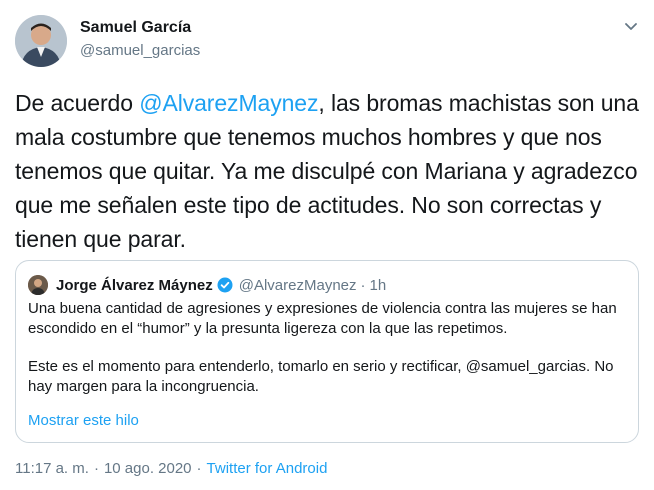 Image resolution: width=654 pixels, height=490 pixels. Describe the element at coordinates (631, 27) in the screenshot. I see `chevron-down-icon` at that location.